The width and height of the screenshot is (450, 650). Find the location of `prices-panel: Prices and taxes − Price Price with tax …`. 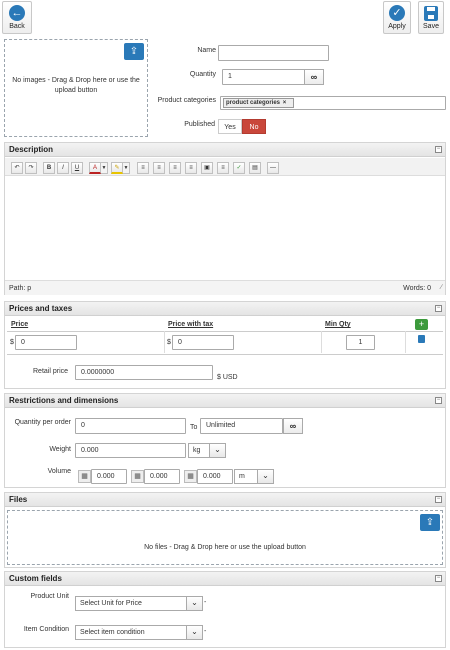

prices-panel: Prices and taxes − Price Price with tax … is located at coordinates (225, 345).